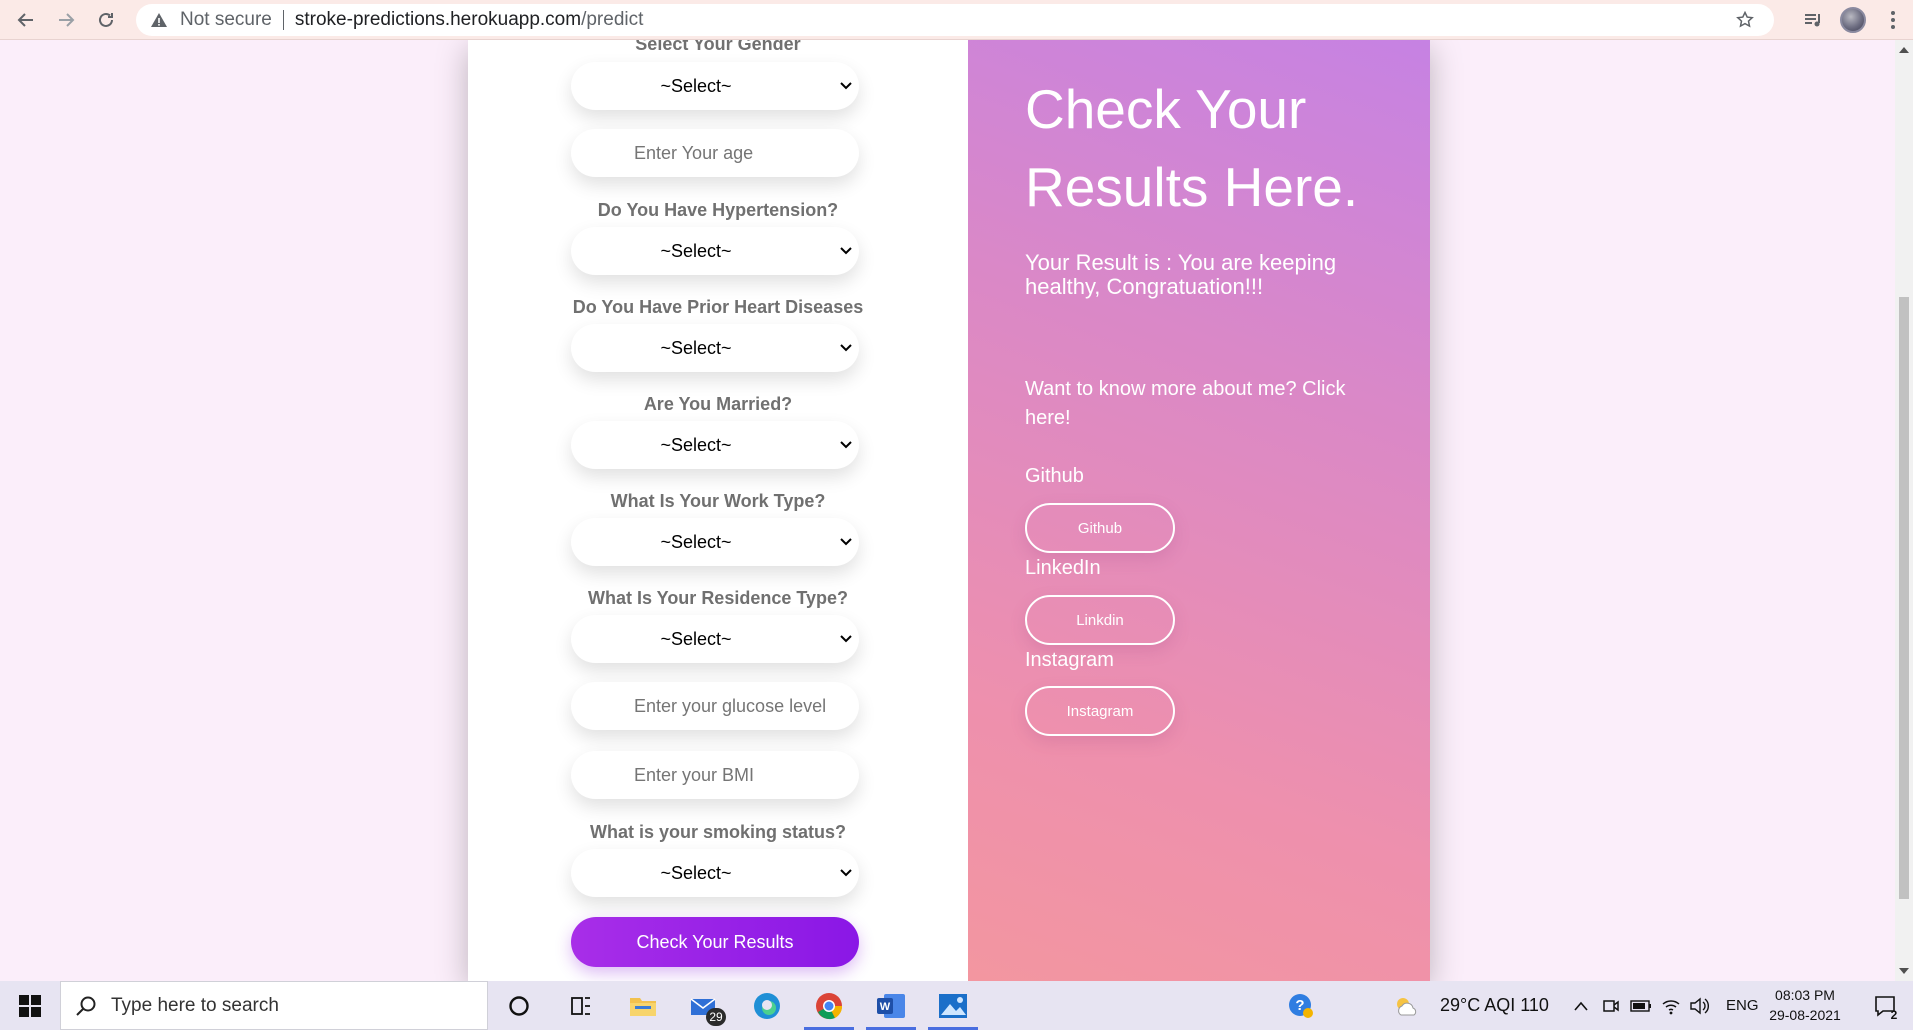 The width and height of the screenshot is (1913, 1030). Describe the element at coordinates (1069, 660) in the screenshot. I see `instagram-label: Instagram` at that location.